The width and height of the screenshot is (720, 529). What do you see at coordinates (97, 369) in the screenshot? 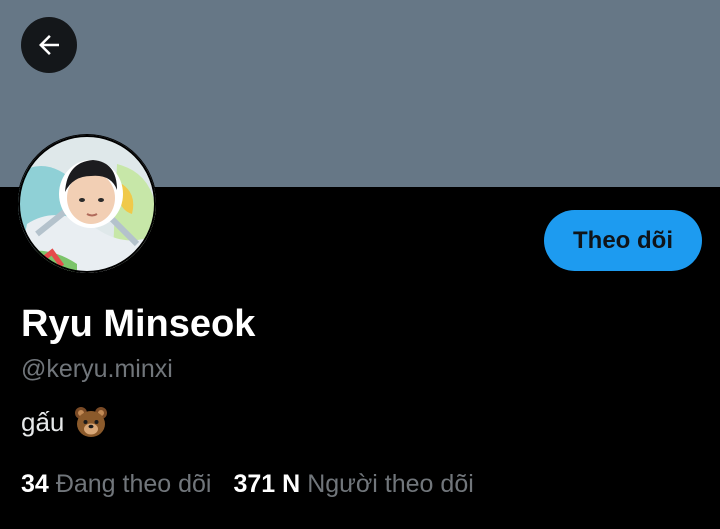
I see `user-handle: @keryu.minxi` at bounding box center [97, 369].